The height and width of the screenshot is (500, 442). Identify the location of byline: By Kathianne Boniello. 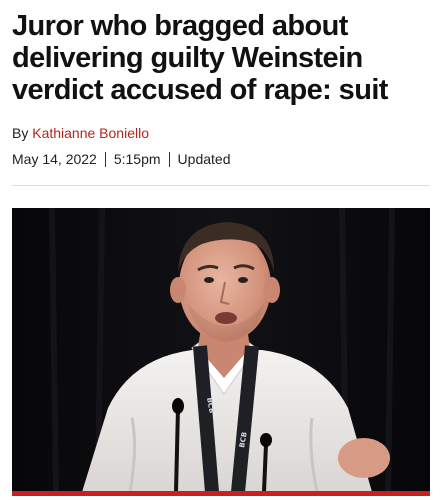
(80, 133).